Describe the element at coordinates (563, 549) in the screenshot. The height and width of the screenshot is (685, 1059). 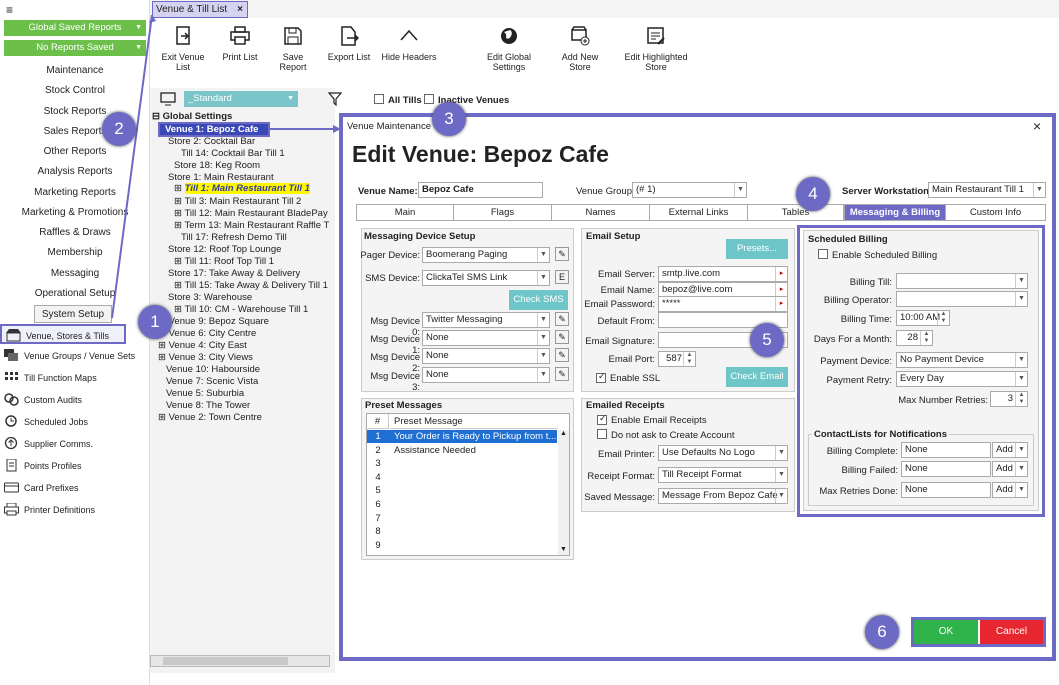
I see `scroll-down-icon: ▼` at that location.